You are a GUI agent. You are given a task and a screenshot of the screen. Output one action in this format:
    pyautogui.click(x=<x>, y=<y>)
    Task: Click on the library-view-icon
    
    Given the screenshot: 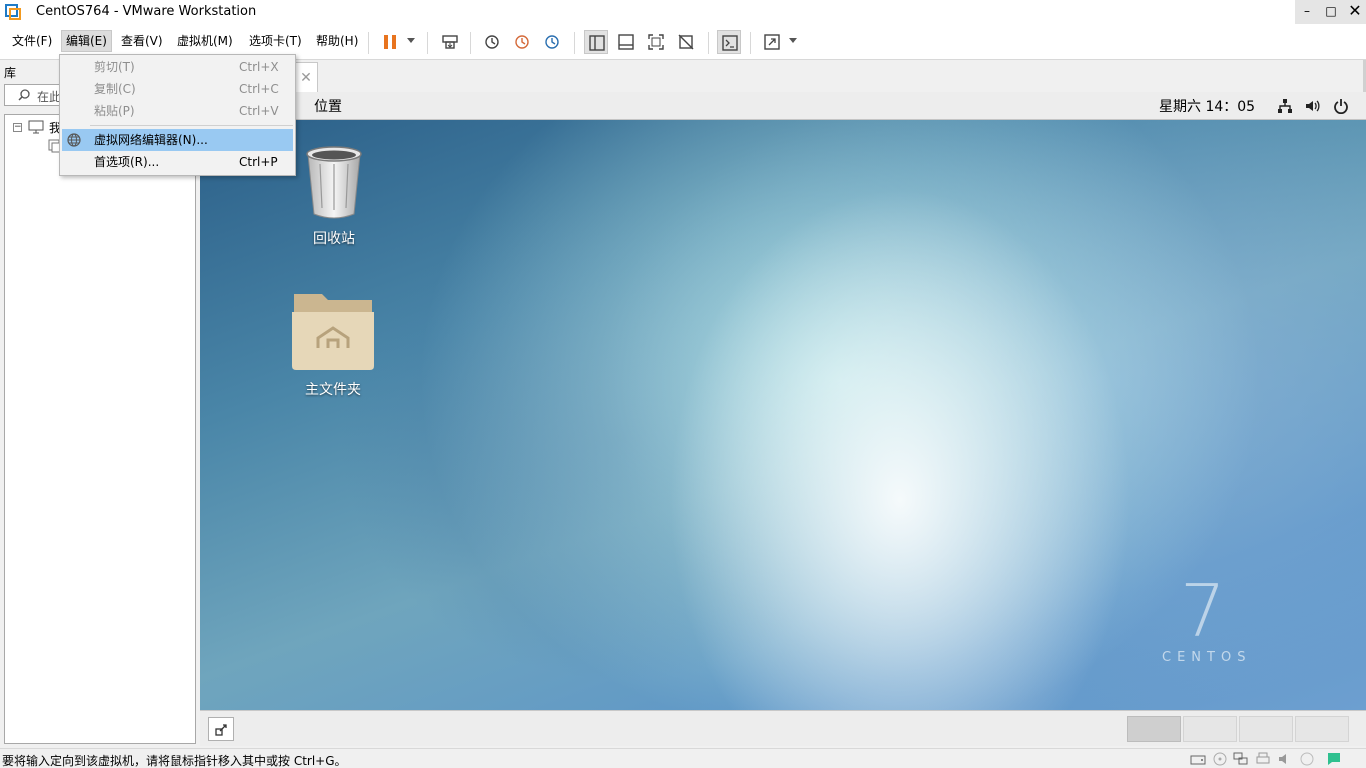 What is the action you would take?
    pyautogui.click(x=596, y=42)
    